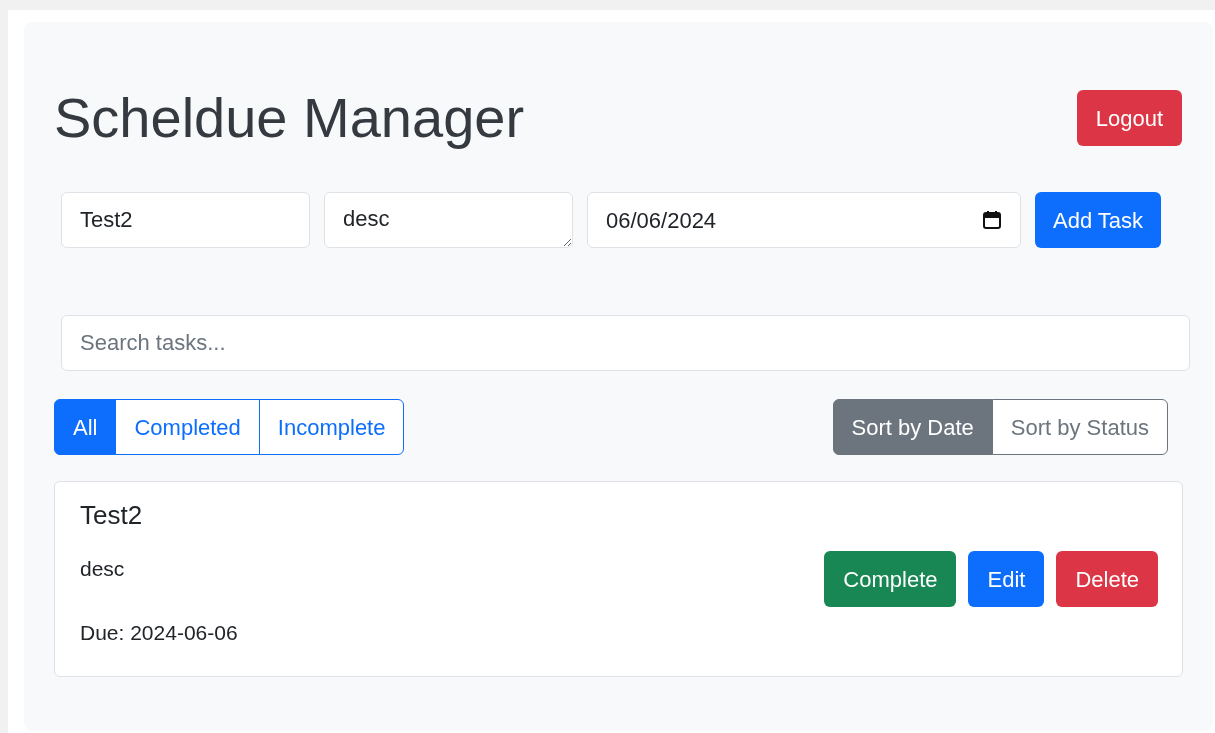 The image size is (1215, 733). I want to click on sort-tab: Sort by Date, so click(912, 427).